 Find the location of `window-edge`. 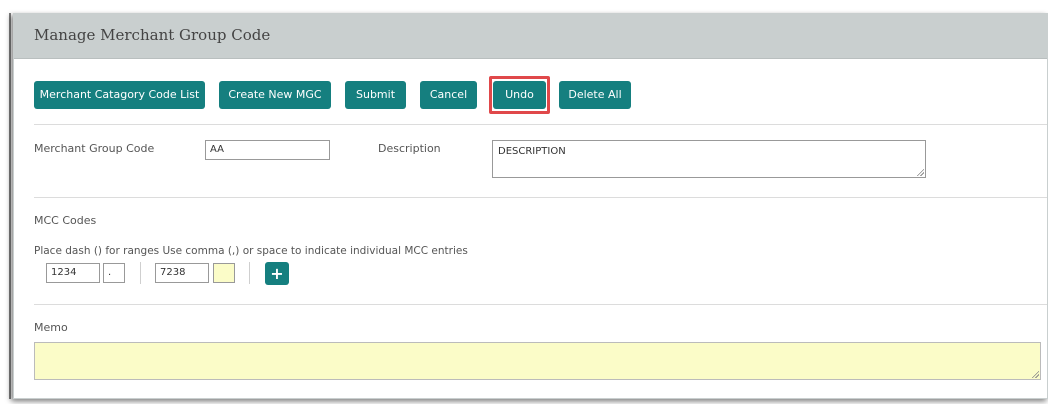

window-edge is located at coordinates (10, 206).